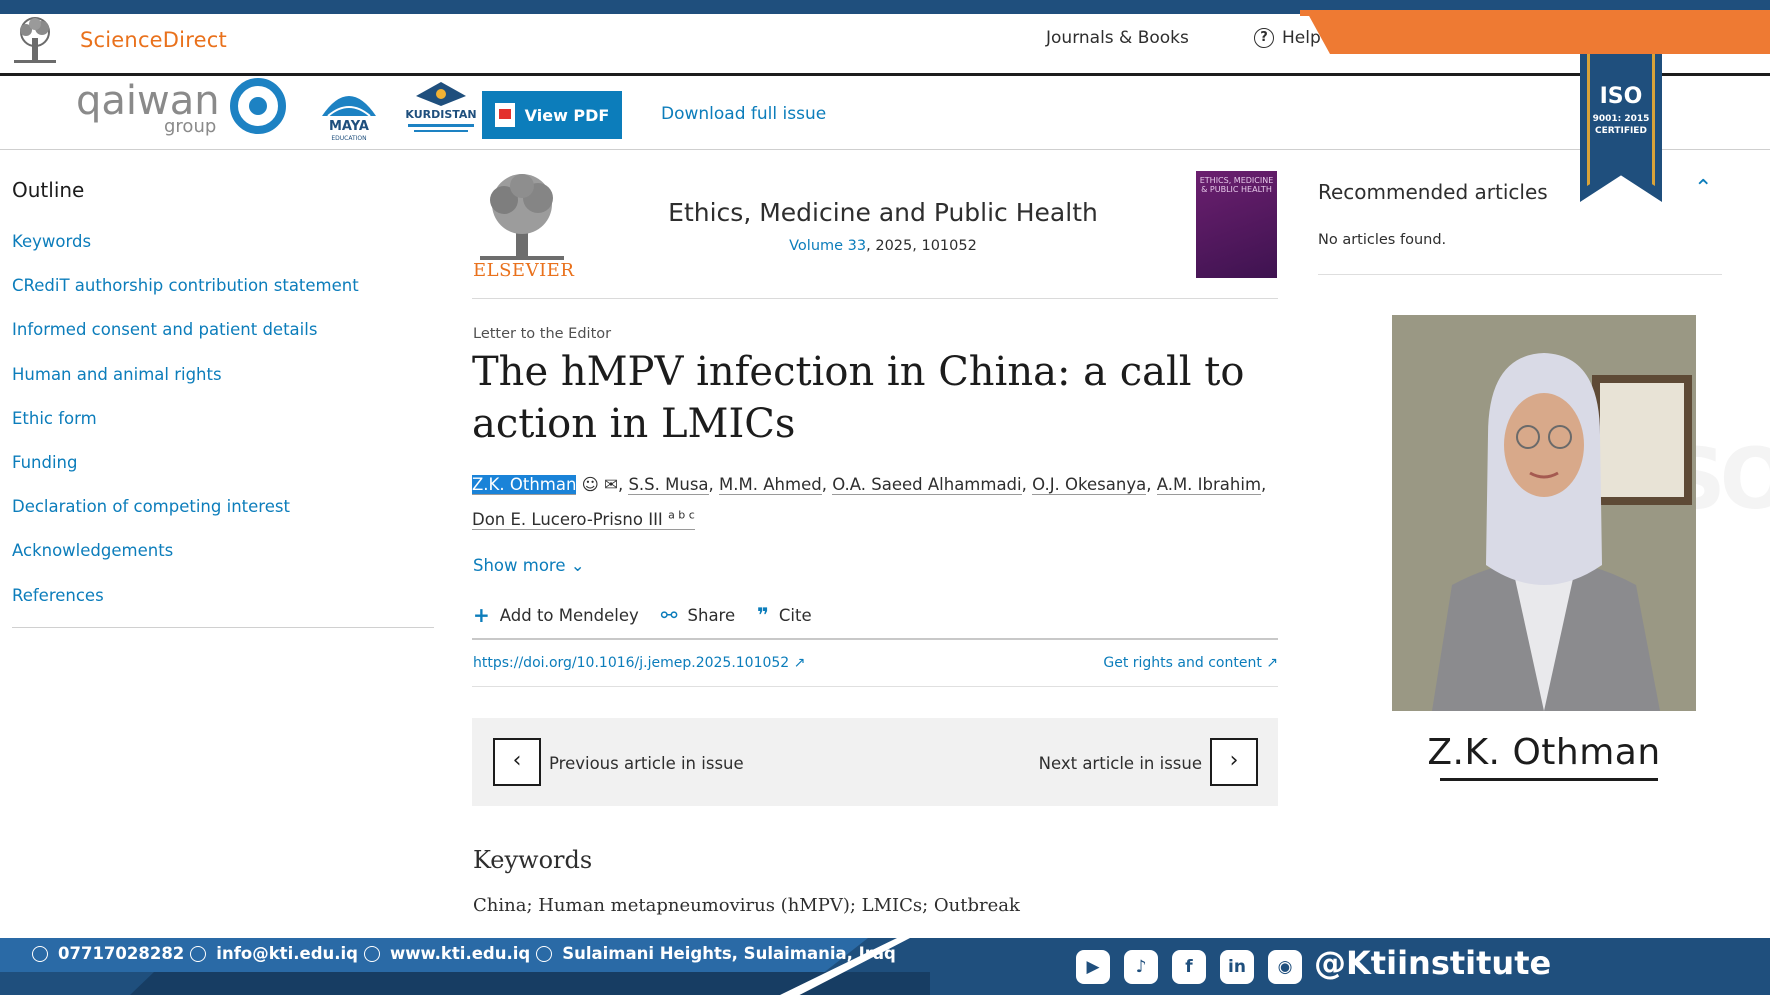 The height and width of the screenshot is (995, 1770). I want to click on previous-article-label: Previous article in issue, so click(646, 763).